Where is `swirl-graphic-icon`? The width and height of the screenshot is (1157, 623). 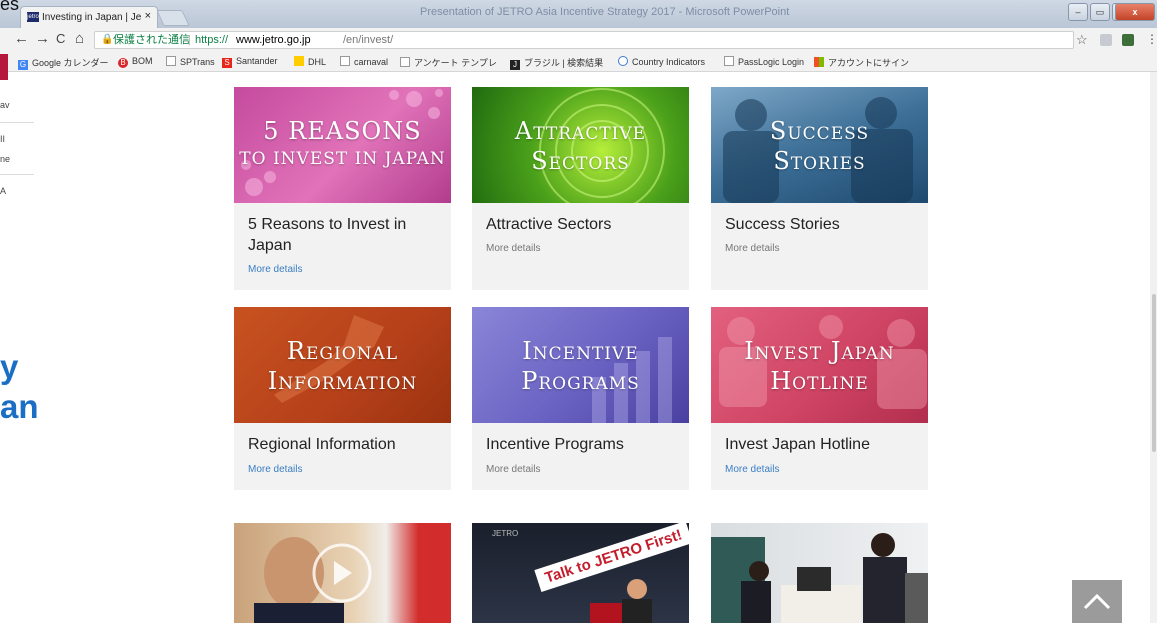
swirl-graphic-icon is located at coordinates (602, 145).